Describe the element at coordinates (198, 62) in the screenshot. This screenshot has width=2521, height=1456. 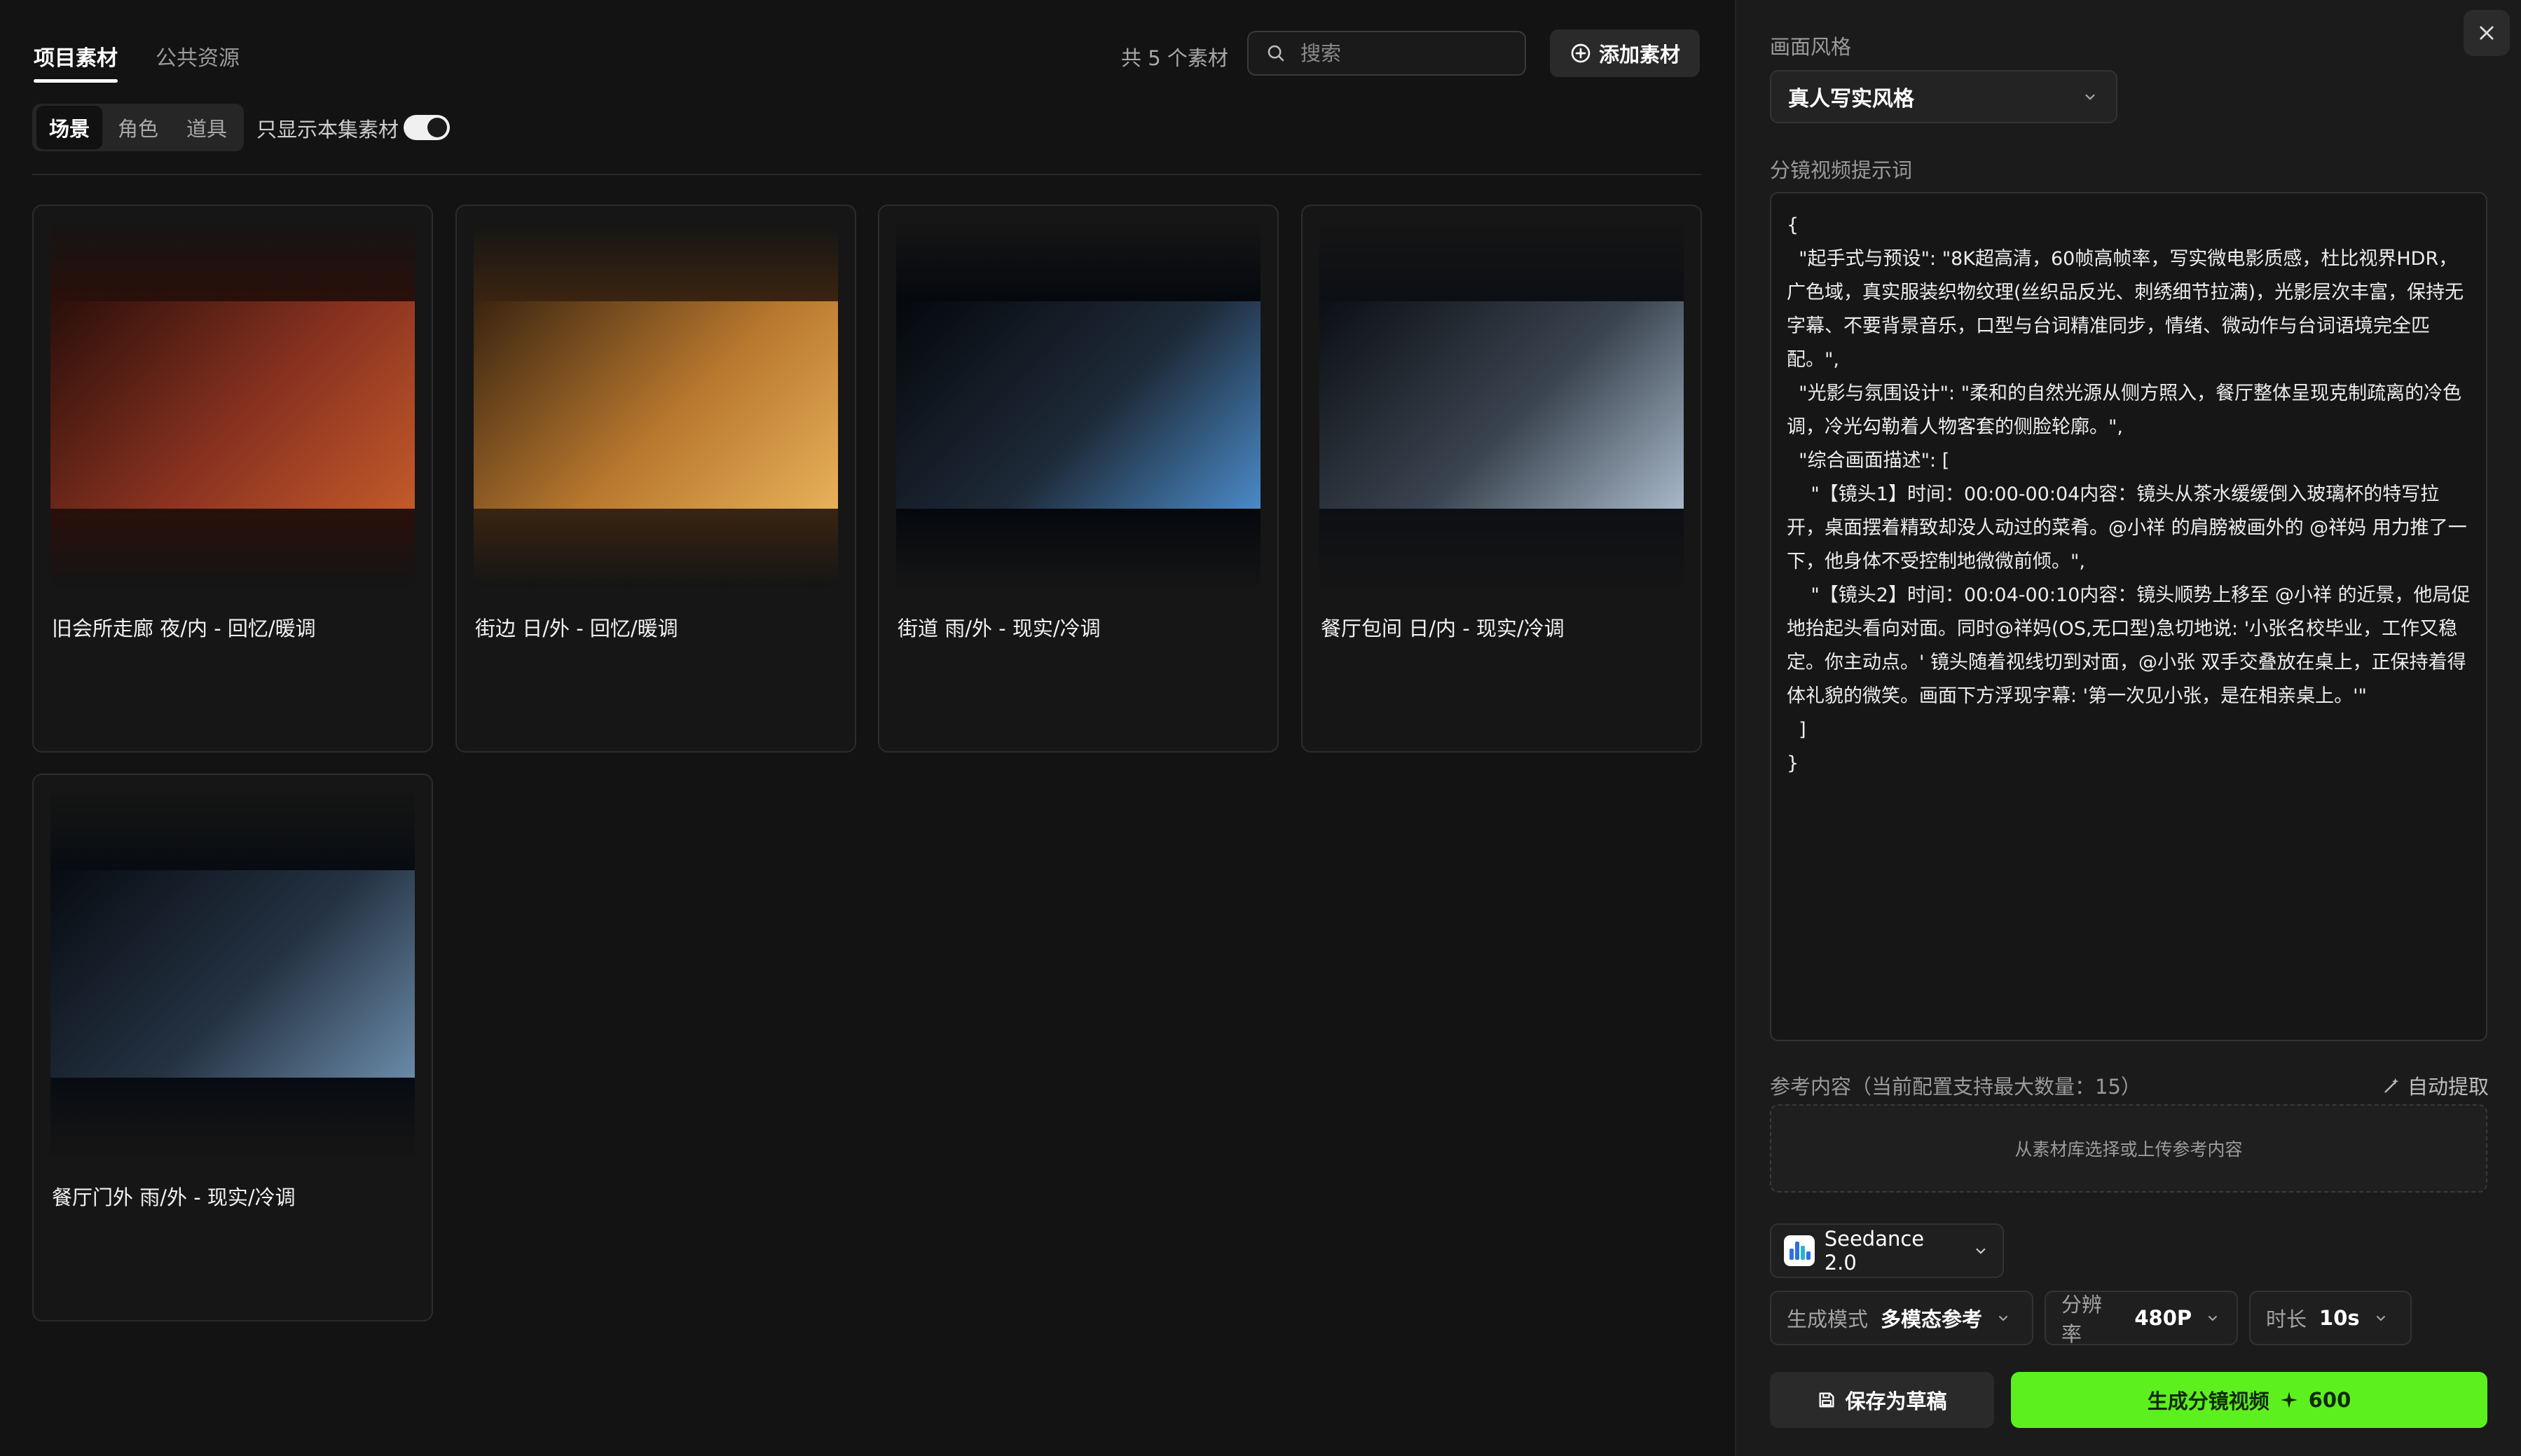
I see `tab-public-resources: 公共资源` at that location.